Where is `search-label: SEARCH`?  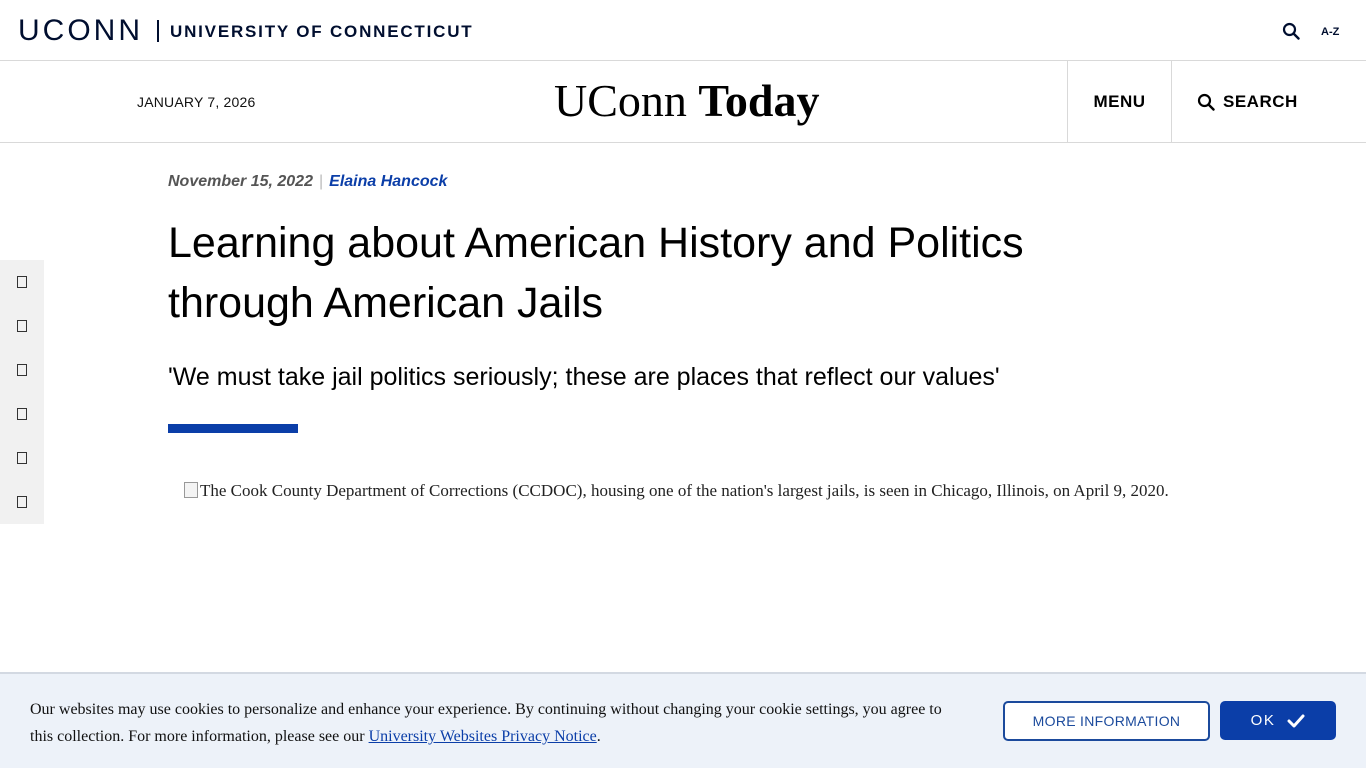
search-label: SEARCH is located at coordinates (1260, 101).